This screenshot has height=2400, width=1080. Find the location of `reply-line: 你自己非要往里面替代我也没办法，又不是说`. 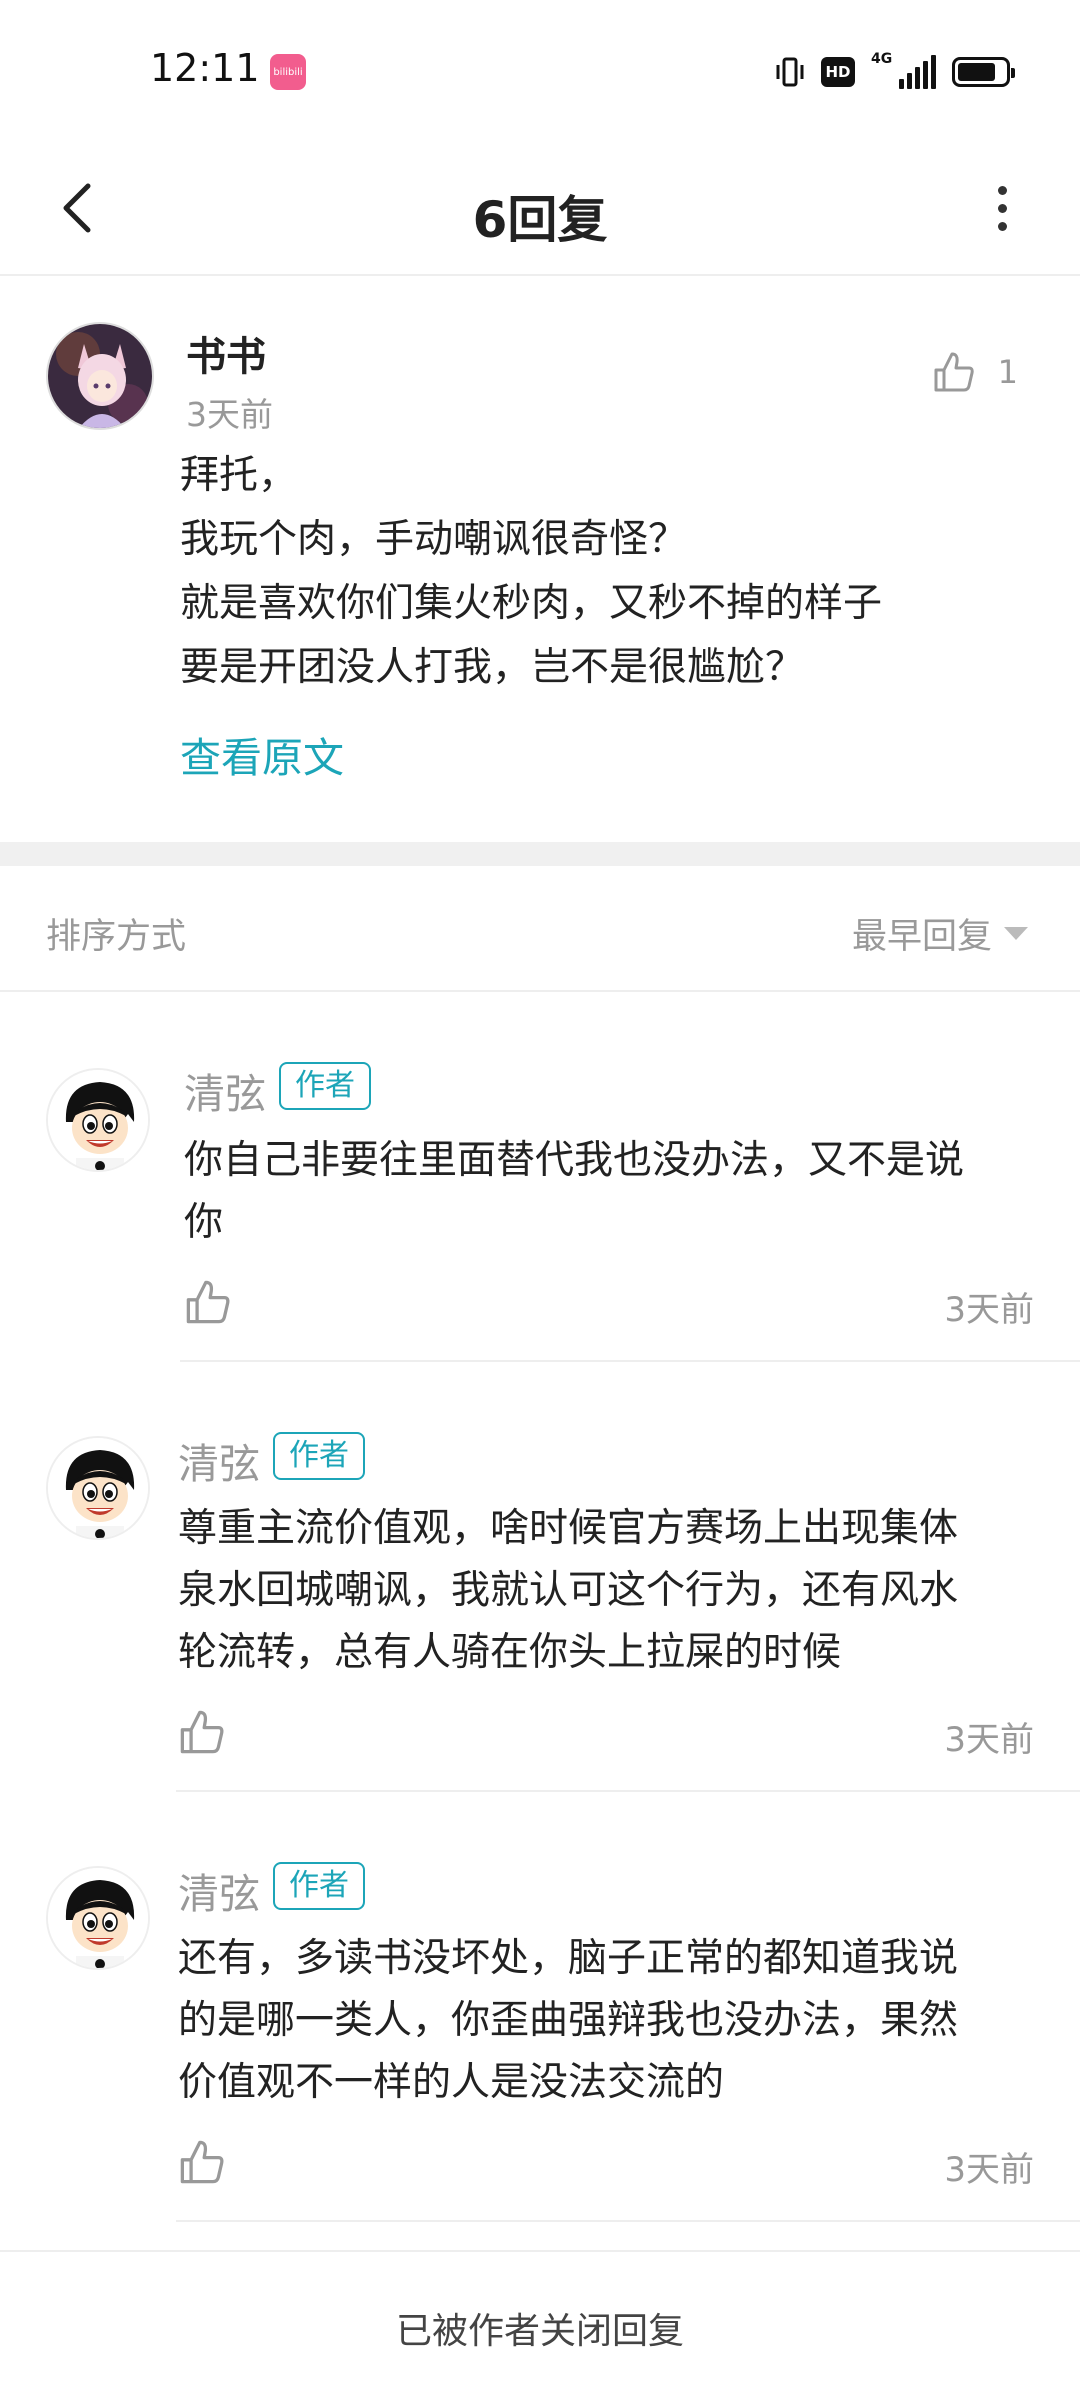

reply-line: 你自己非要往里面替代我也没办法，又不是说 is located at coordinates (574, 1160).